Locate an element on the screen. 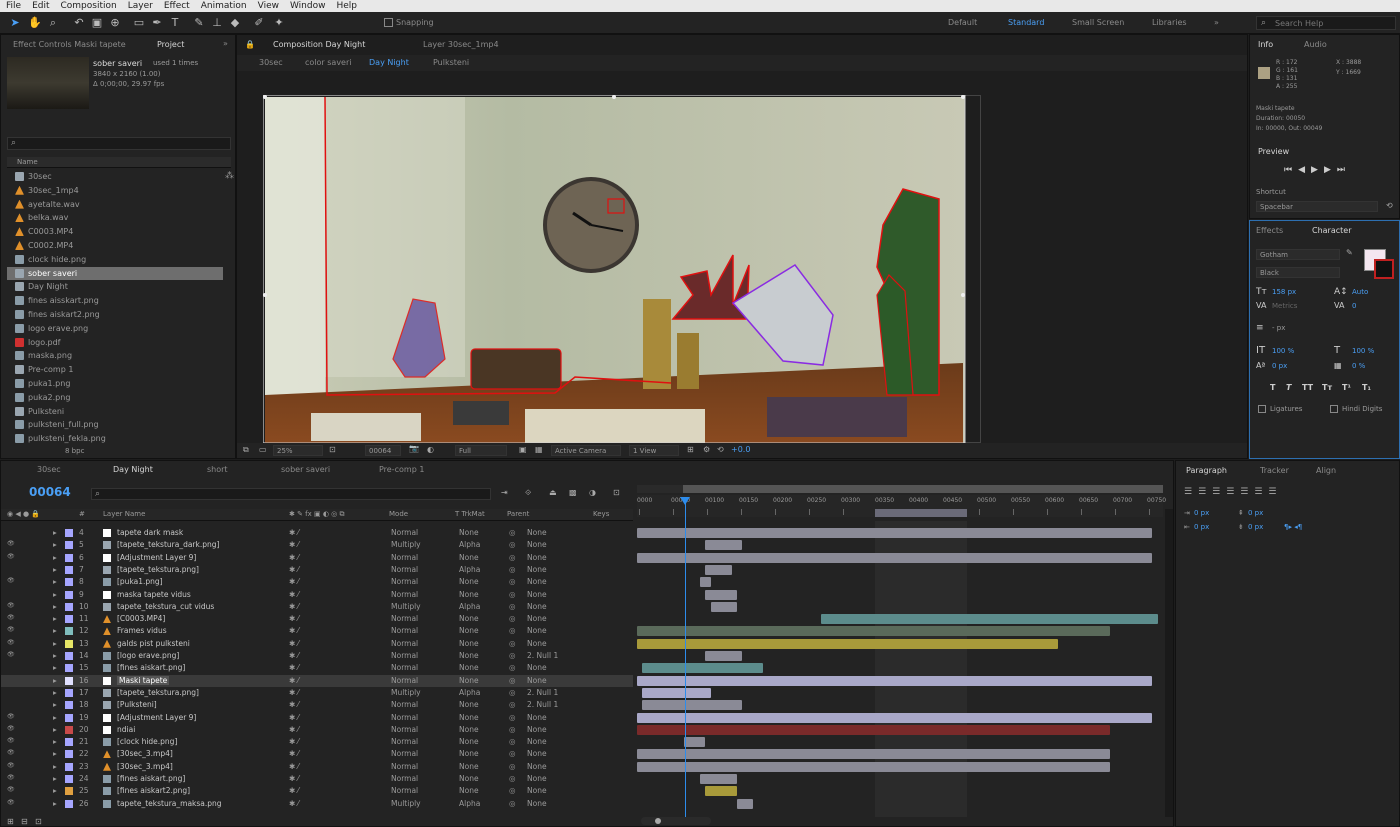 This screenshot has height=827, width=1400. layer-row: ▸ 15 [fines aiskart.png] ✱ ⁄ Normal None ◎ None is located at coordinates (317, 668).